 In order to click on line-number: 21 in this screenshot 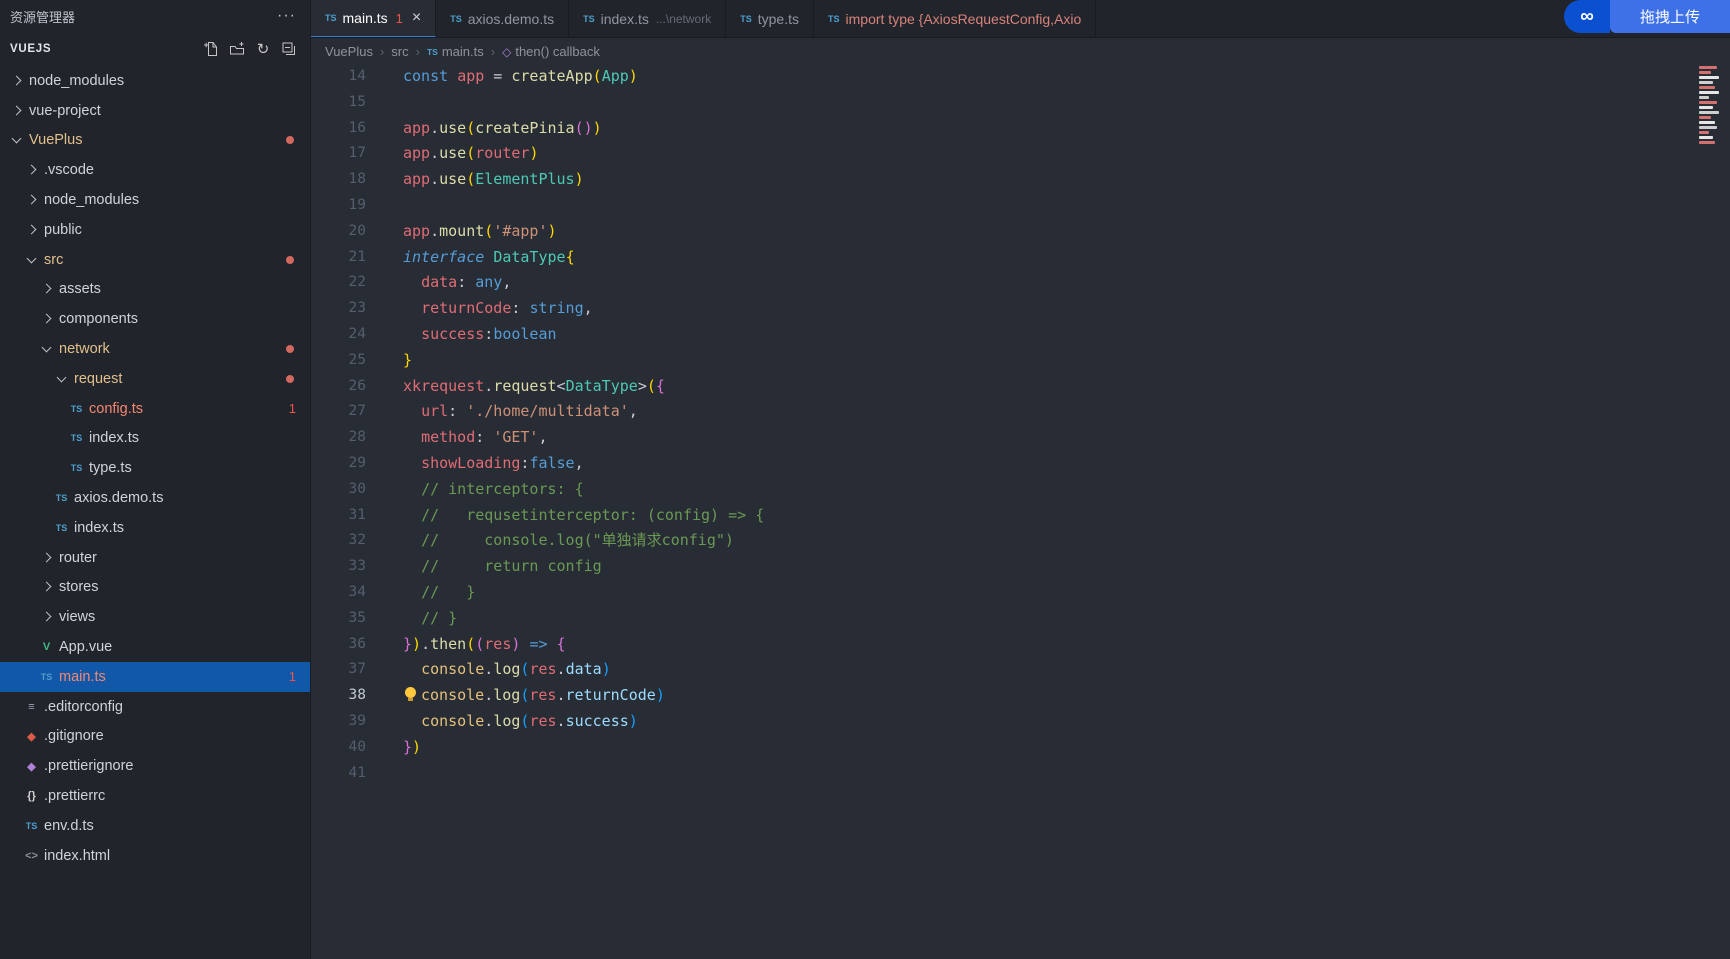, I will do `click(338, 258)`.